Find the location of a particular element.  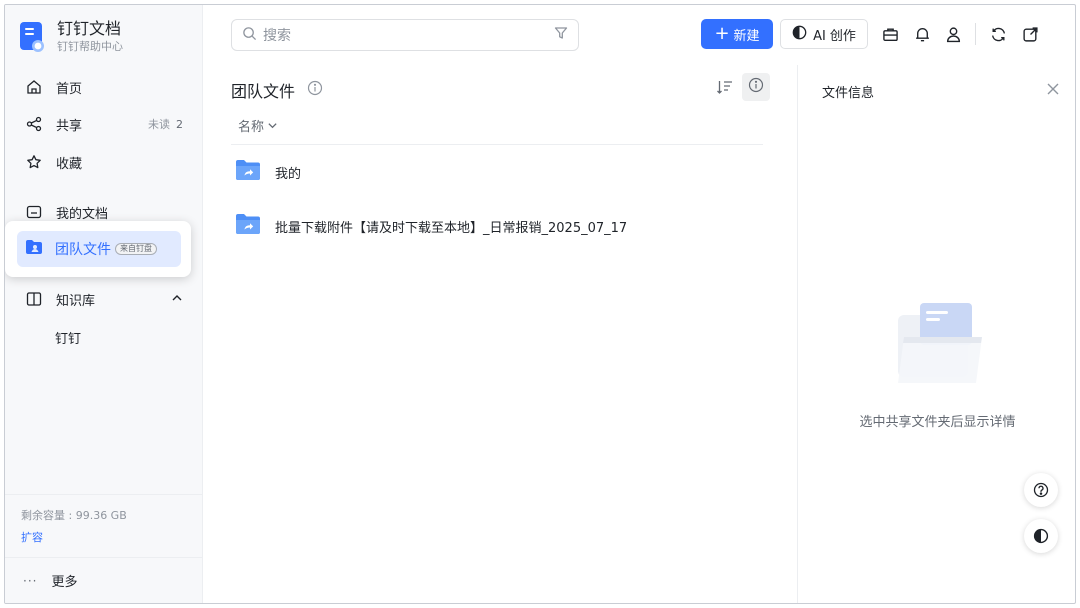

details-toggle-button is located at coordinates (756, 87).